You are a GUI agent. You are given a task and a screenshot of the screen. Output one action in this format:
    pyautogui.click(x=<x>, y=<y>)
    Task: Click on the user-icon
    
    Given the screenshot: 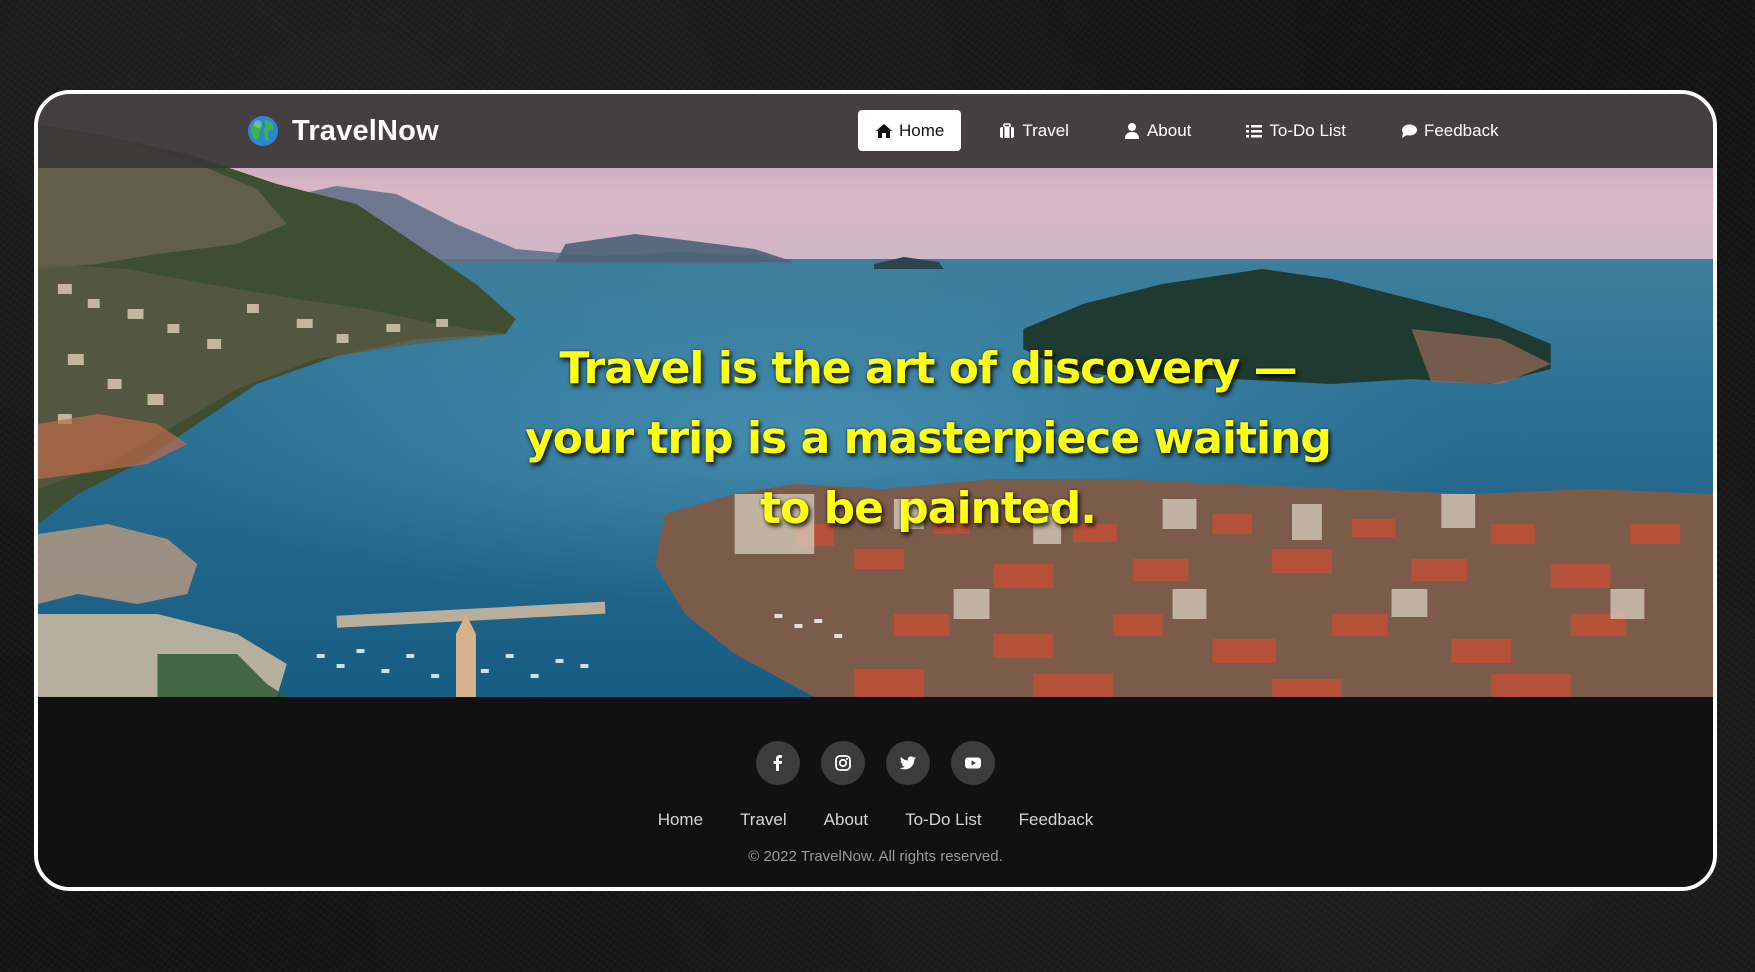 What is the action you would take?
    pyautogui.click(x=1131, y=130)
    